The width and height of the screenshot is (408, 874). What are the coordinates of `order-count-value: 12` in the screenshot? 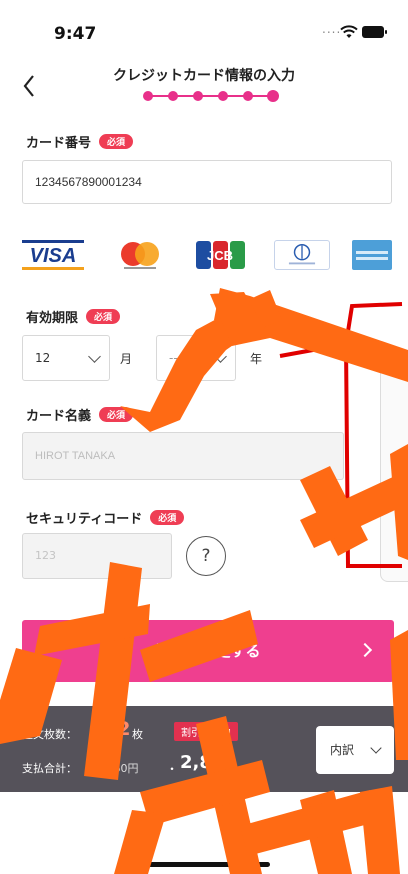 It's located at (117, 729).